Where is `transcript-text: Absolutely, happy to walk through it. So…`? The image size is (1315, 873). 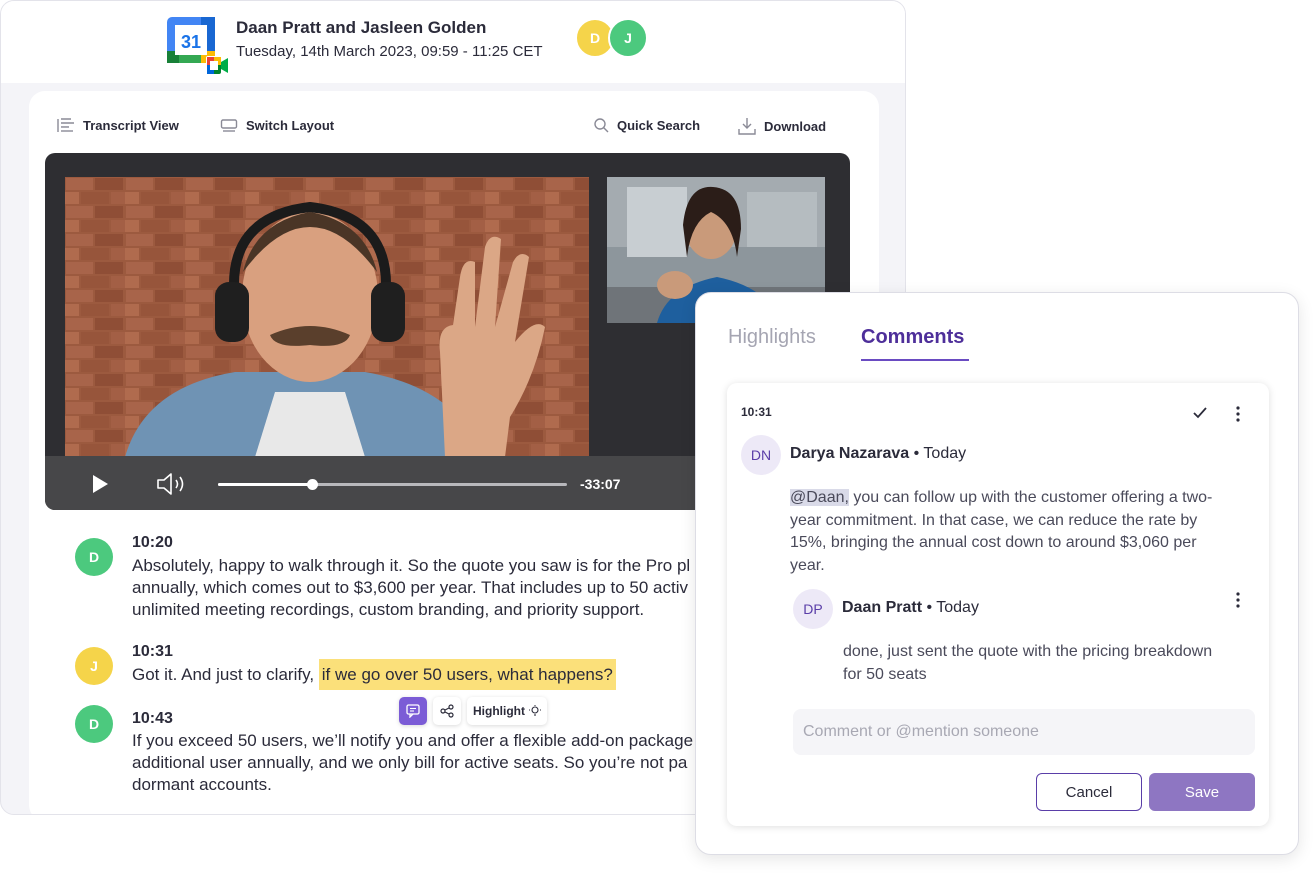 transcript-text: Absolutely, happy to walk through it. So… is located at coordinates (432, 588).